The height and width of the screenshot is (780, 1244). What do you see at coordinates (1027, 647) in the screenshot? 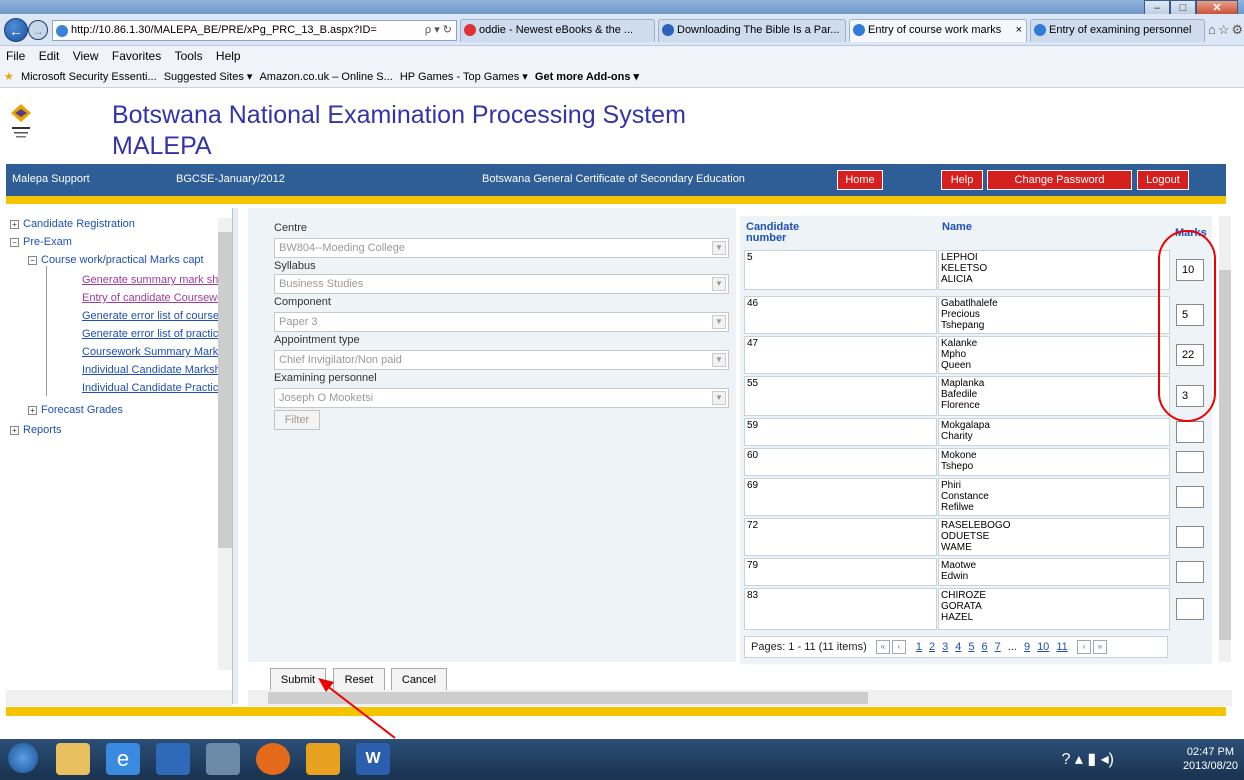
I see `page-link: 9` at bounding box center [1027, 647].